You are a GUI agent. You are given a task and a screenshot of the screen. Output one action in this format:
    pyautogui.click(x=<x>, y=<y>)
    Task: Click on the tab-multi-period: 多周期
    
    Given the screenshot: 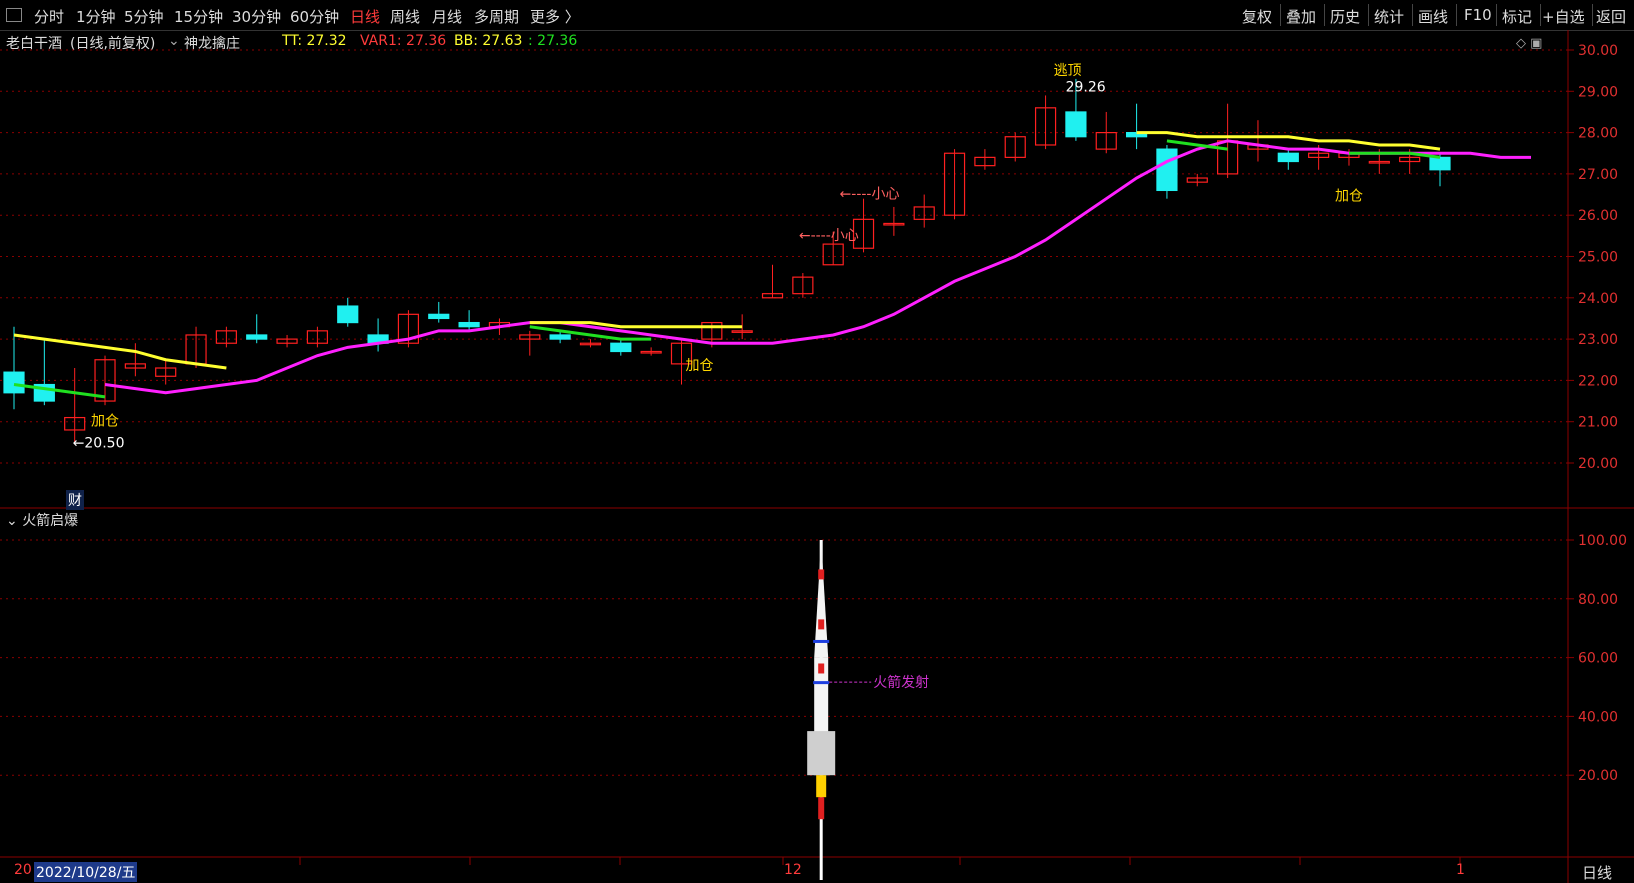 What is the action you would take?
    pyautogui.click(x=496, y=16)
    